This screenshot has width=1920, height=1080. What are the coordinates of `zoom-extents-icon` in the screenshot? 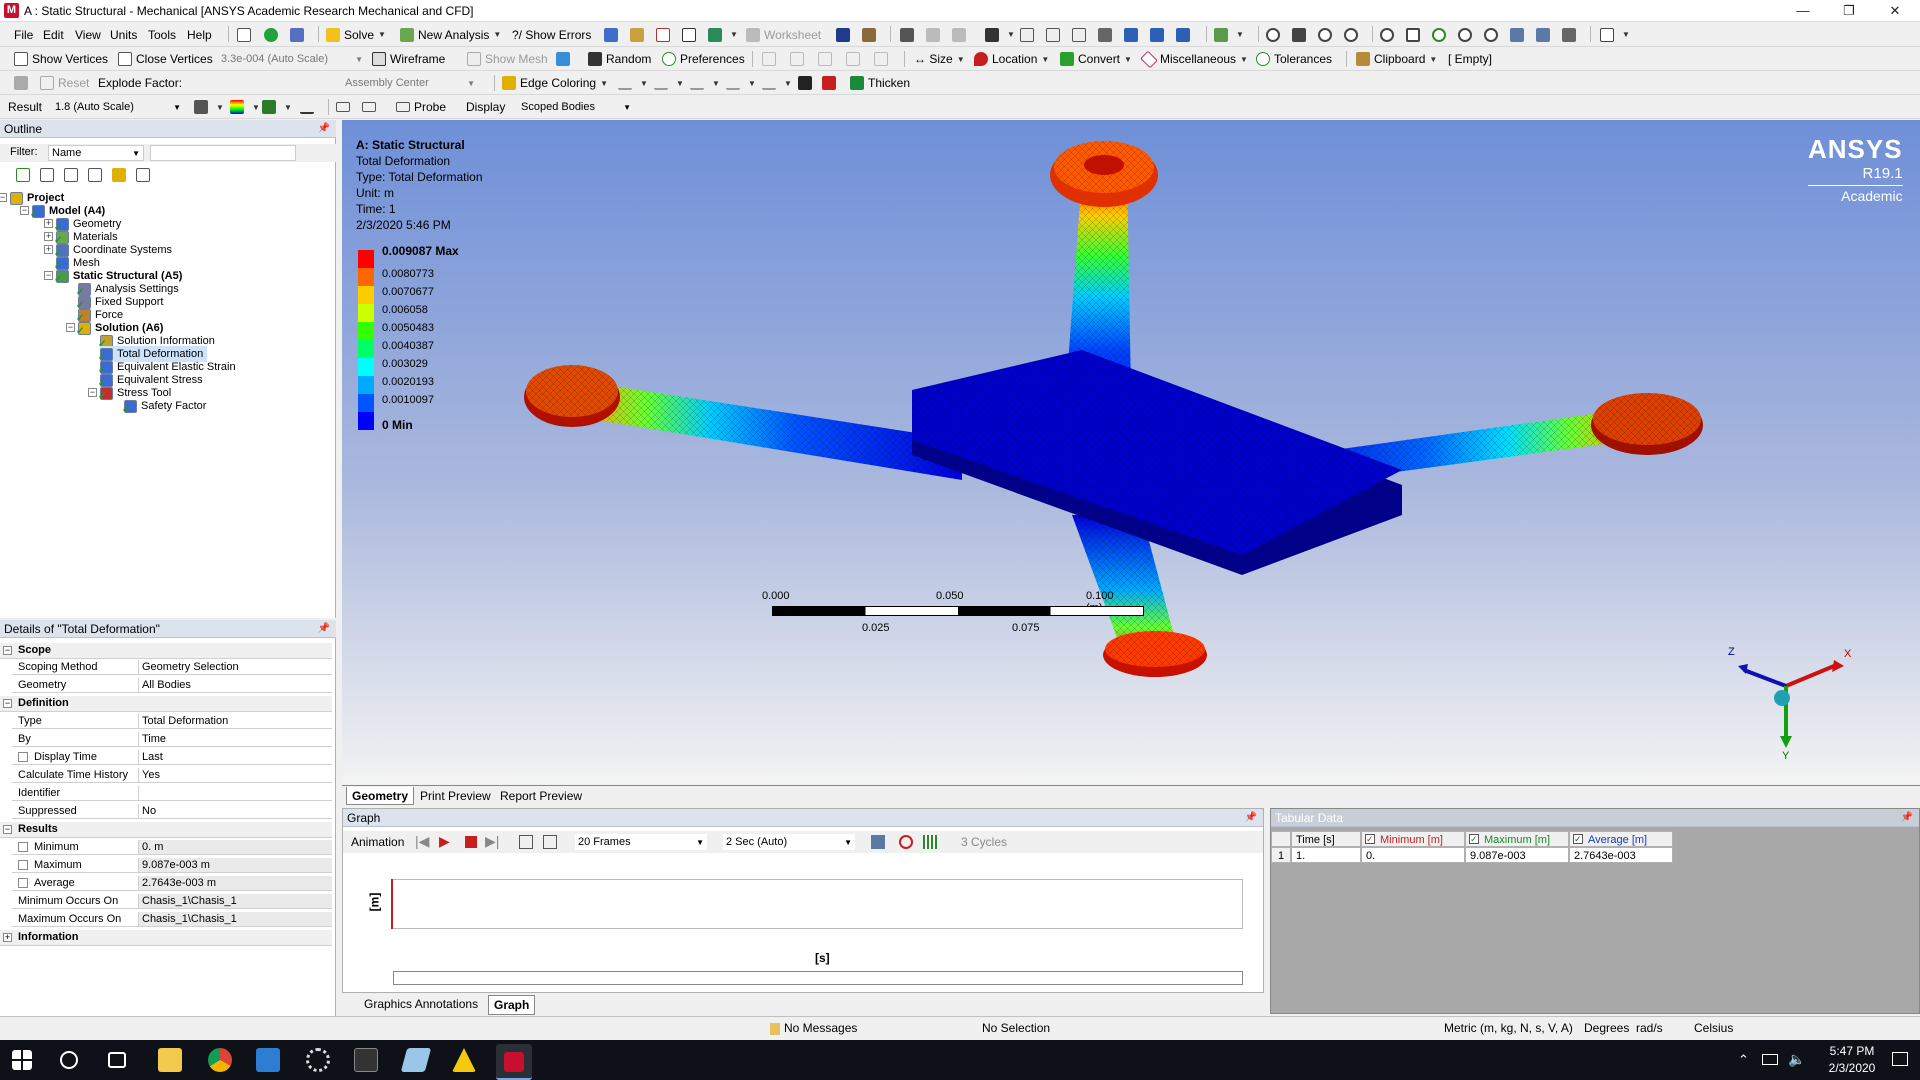 It's located at (1415, 34).